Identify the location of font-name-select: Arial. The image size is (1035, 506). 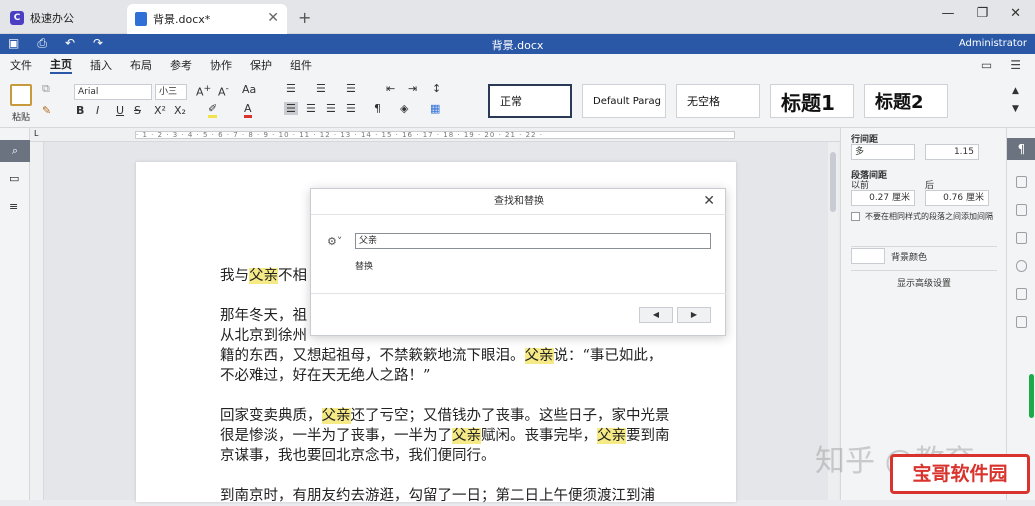
(113, 92).